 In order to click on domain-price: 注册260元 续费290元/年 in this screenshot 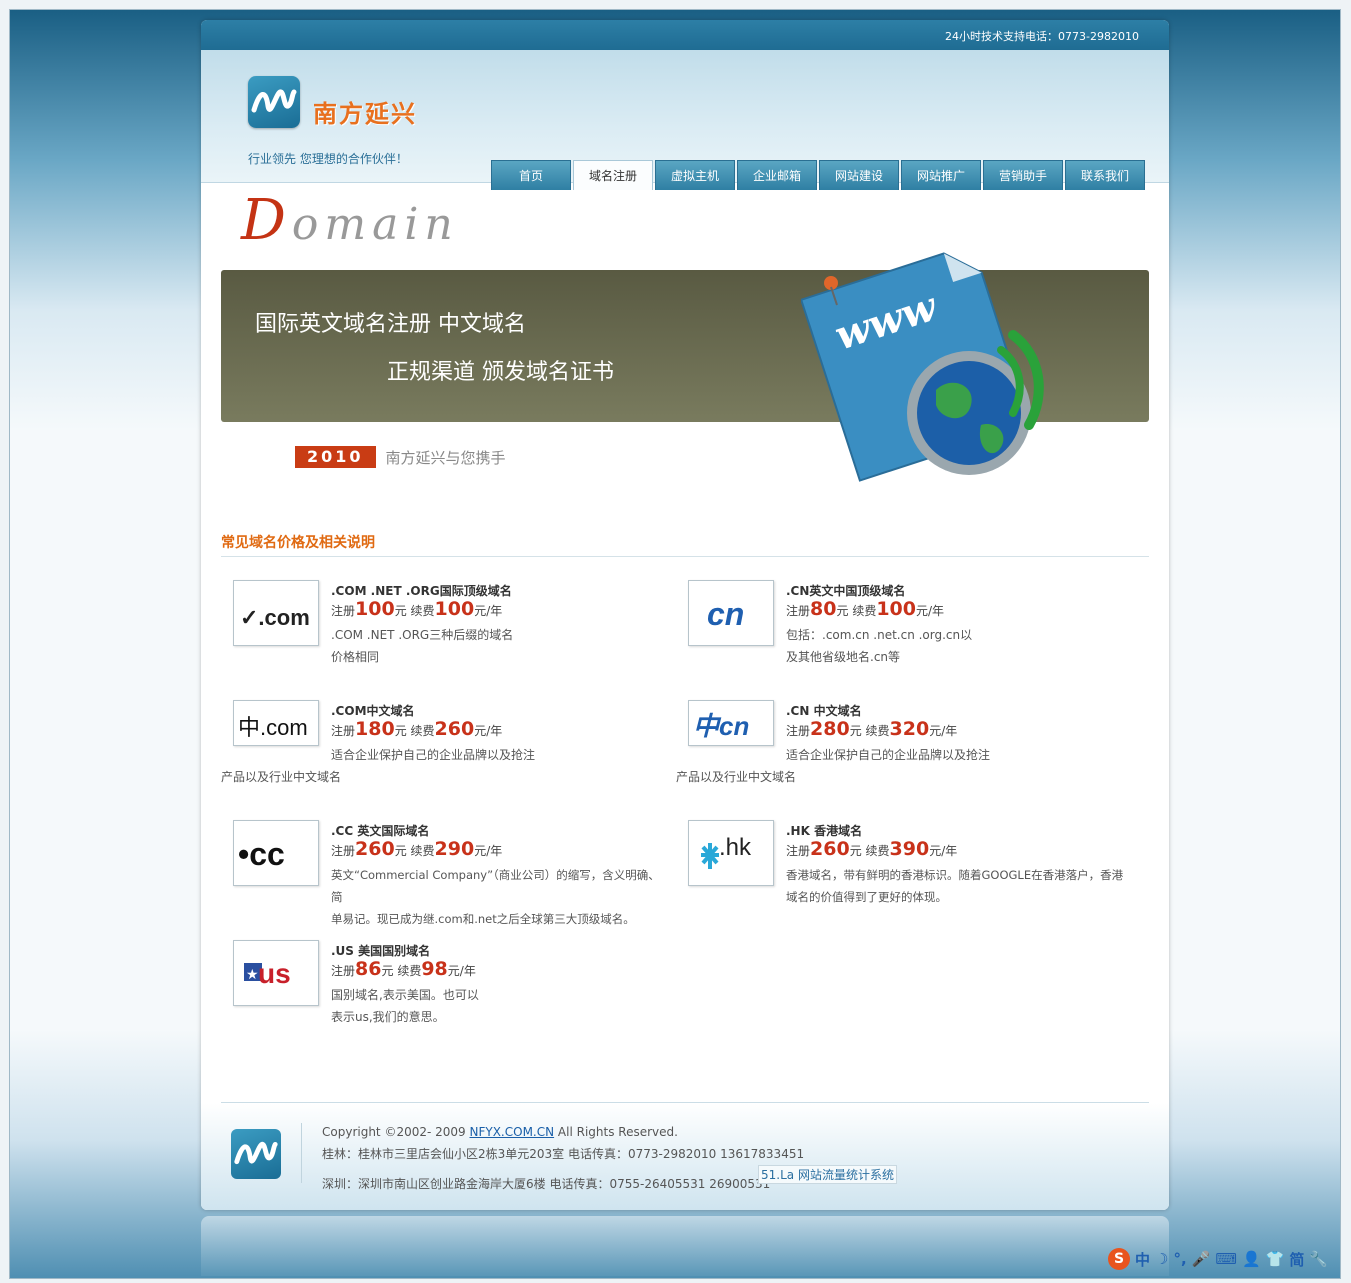, I will do `click(417, 849)`.